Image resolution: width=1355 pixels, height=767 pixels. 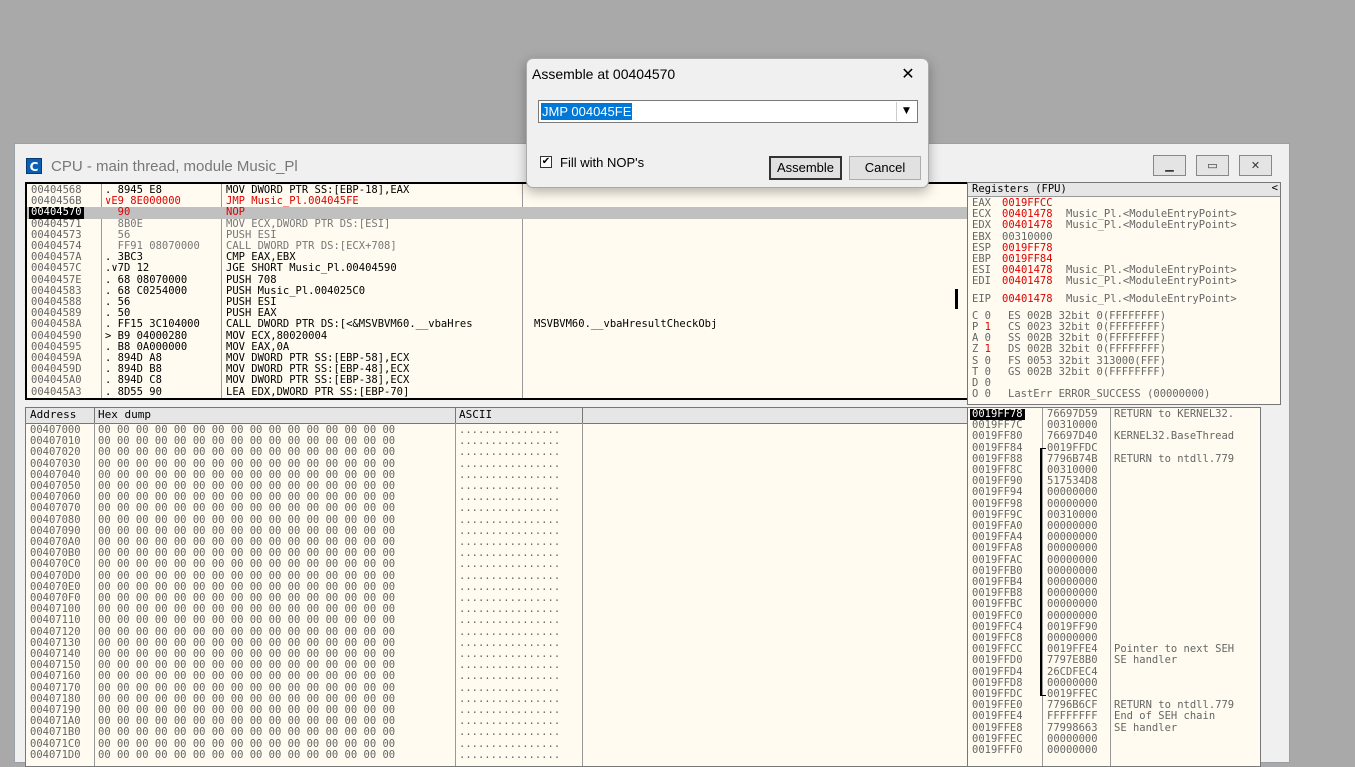 I want to click on disasm-row: 00404595. B8 0A000000 MOV EAX,0A, so click(x=498, y=347).